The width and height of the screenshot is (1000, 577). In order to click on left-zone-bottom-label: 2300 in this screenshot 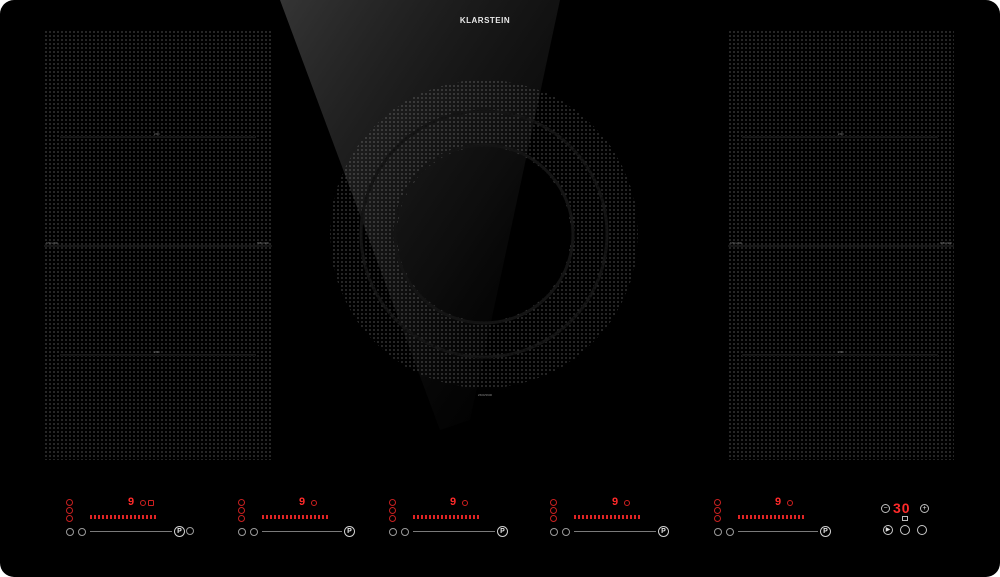, I will do `click(157, 352)`.